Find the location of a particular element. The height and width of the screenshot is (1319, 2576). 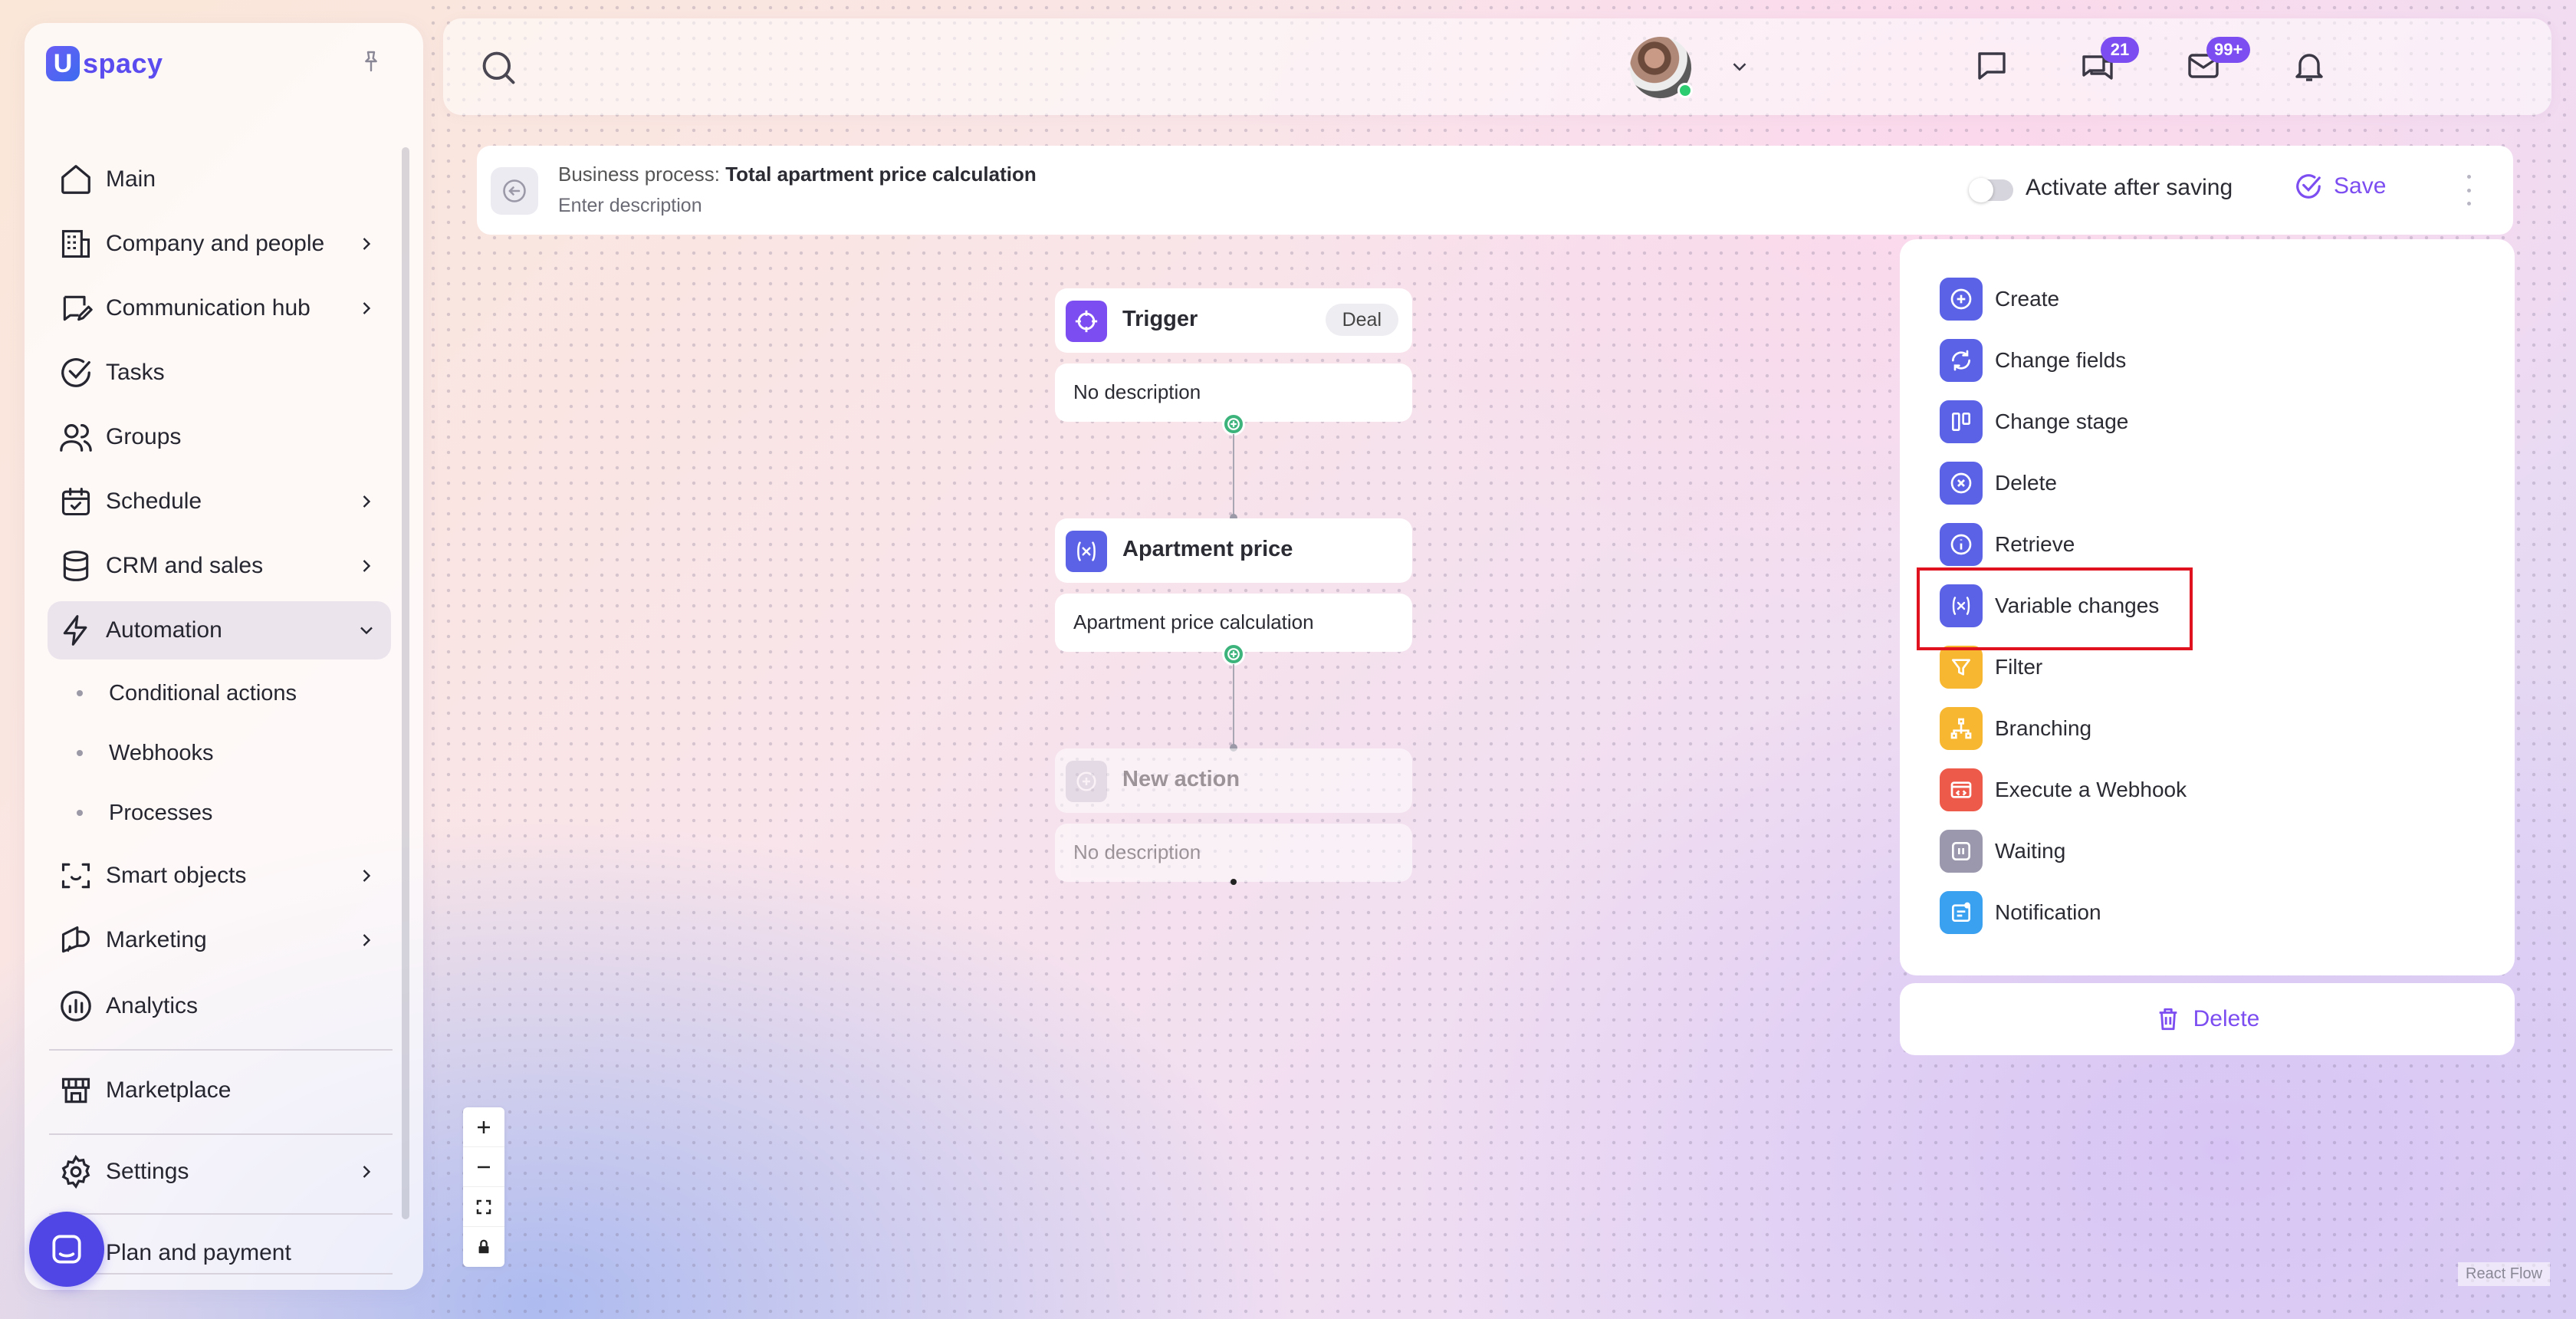

chat-edit-icon is located at coordinates (76, 308).